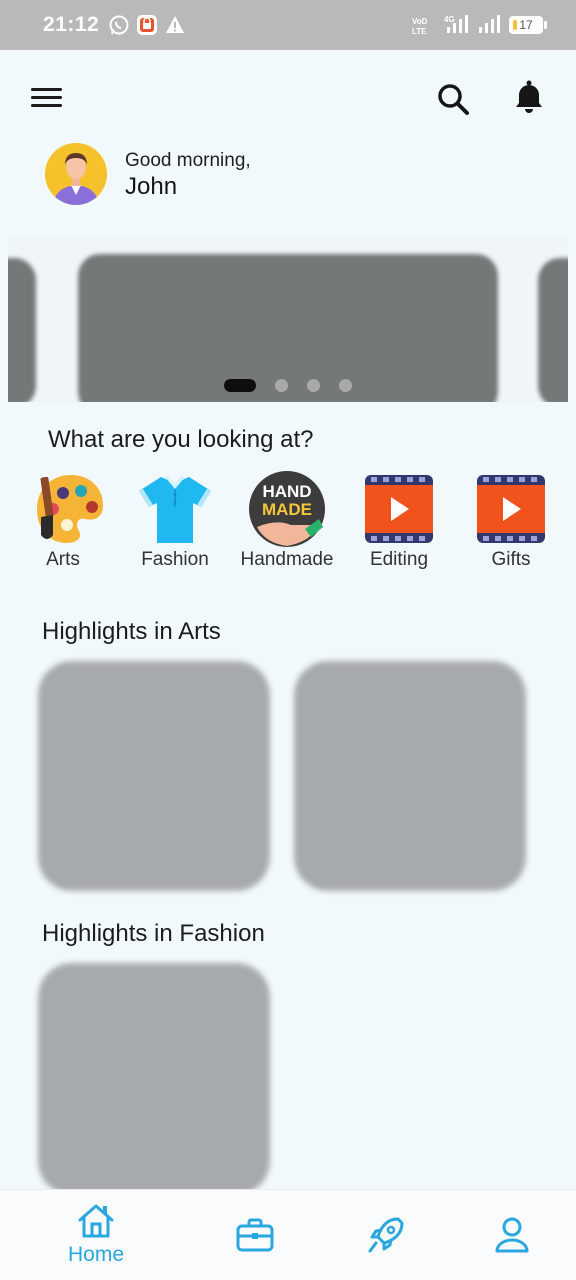  I want to click on svg-text: VoD, so click(420, 21).